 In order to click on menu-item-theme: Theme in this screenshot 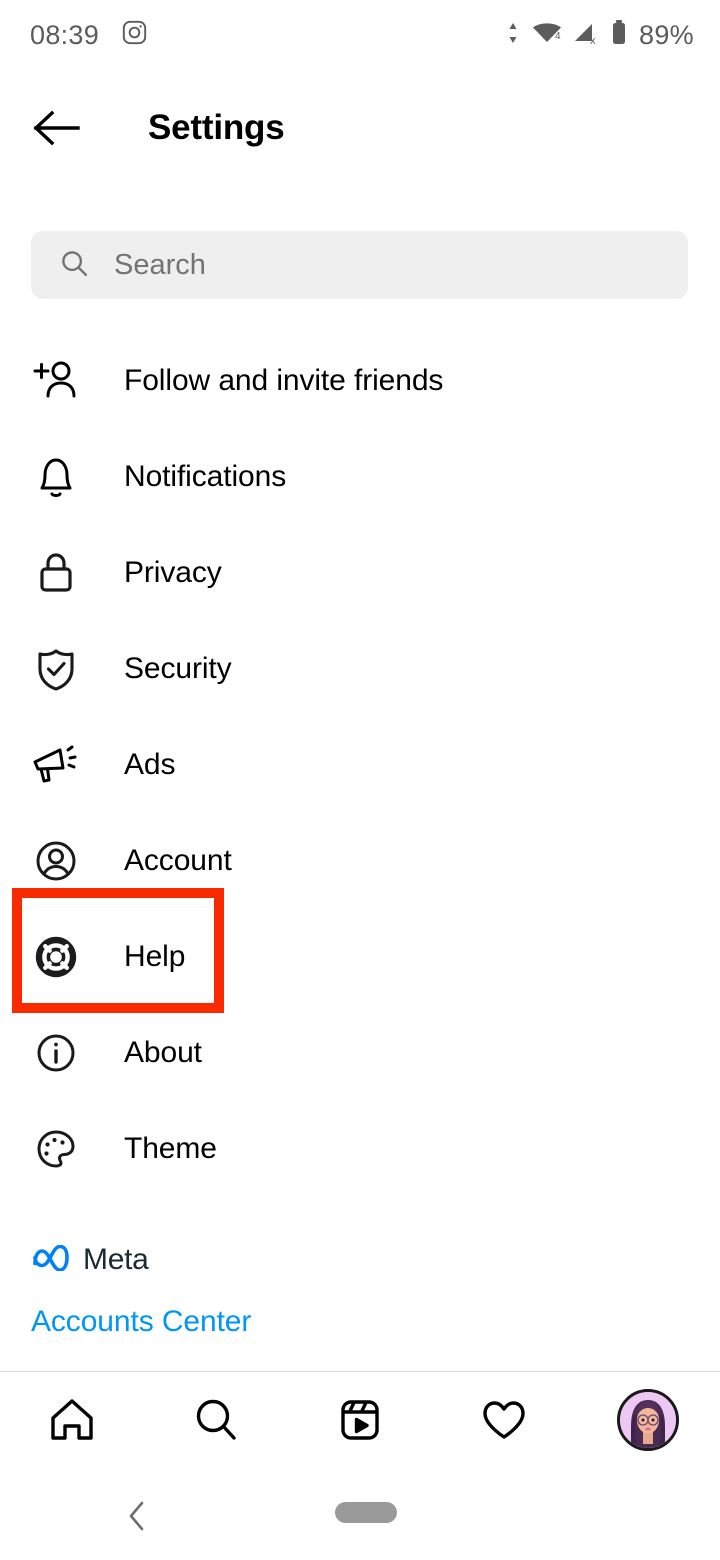, I will do `click(360, 1149)`.